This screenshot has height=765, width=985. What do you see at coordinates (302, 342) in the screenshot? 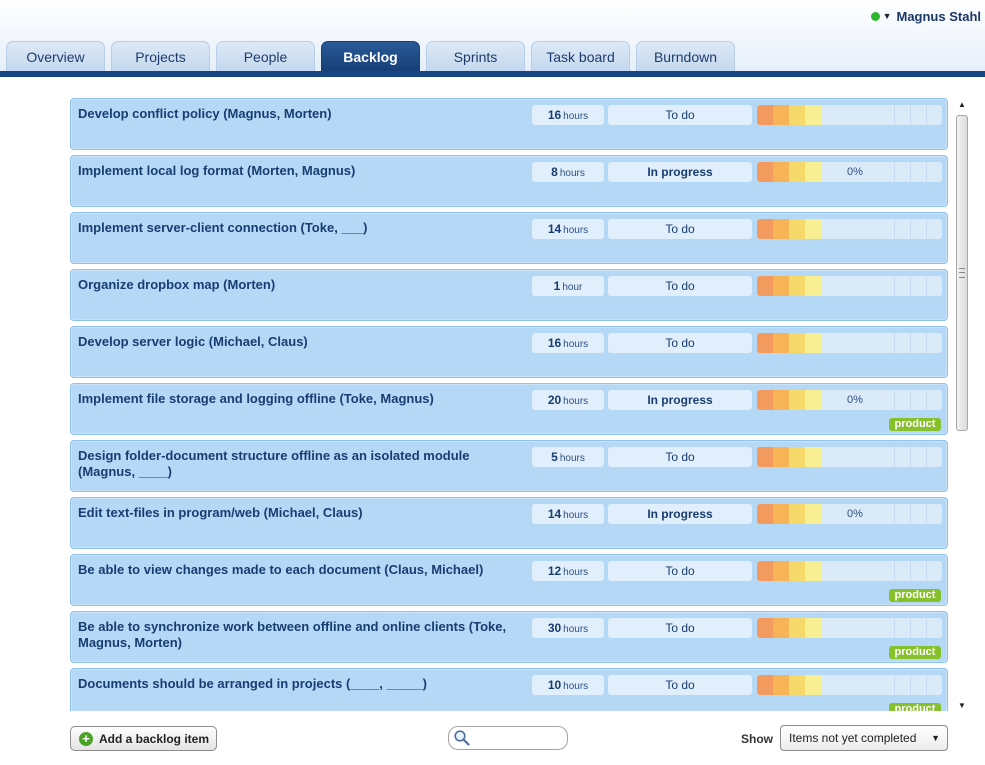
I see `backlog-item-title: Develop server logic (Michael, Claus)` at bounding box center [302, 342].